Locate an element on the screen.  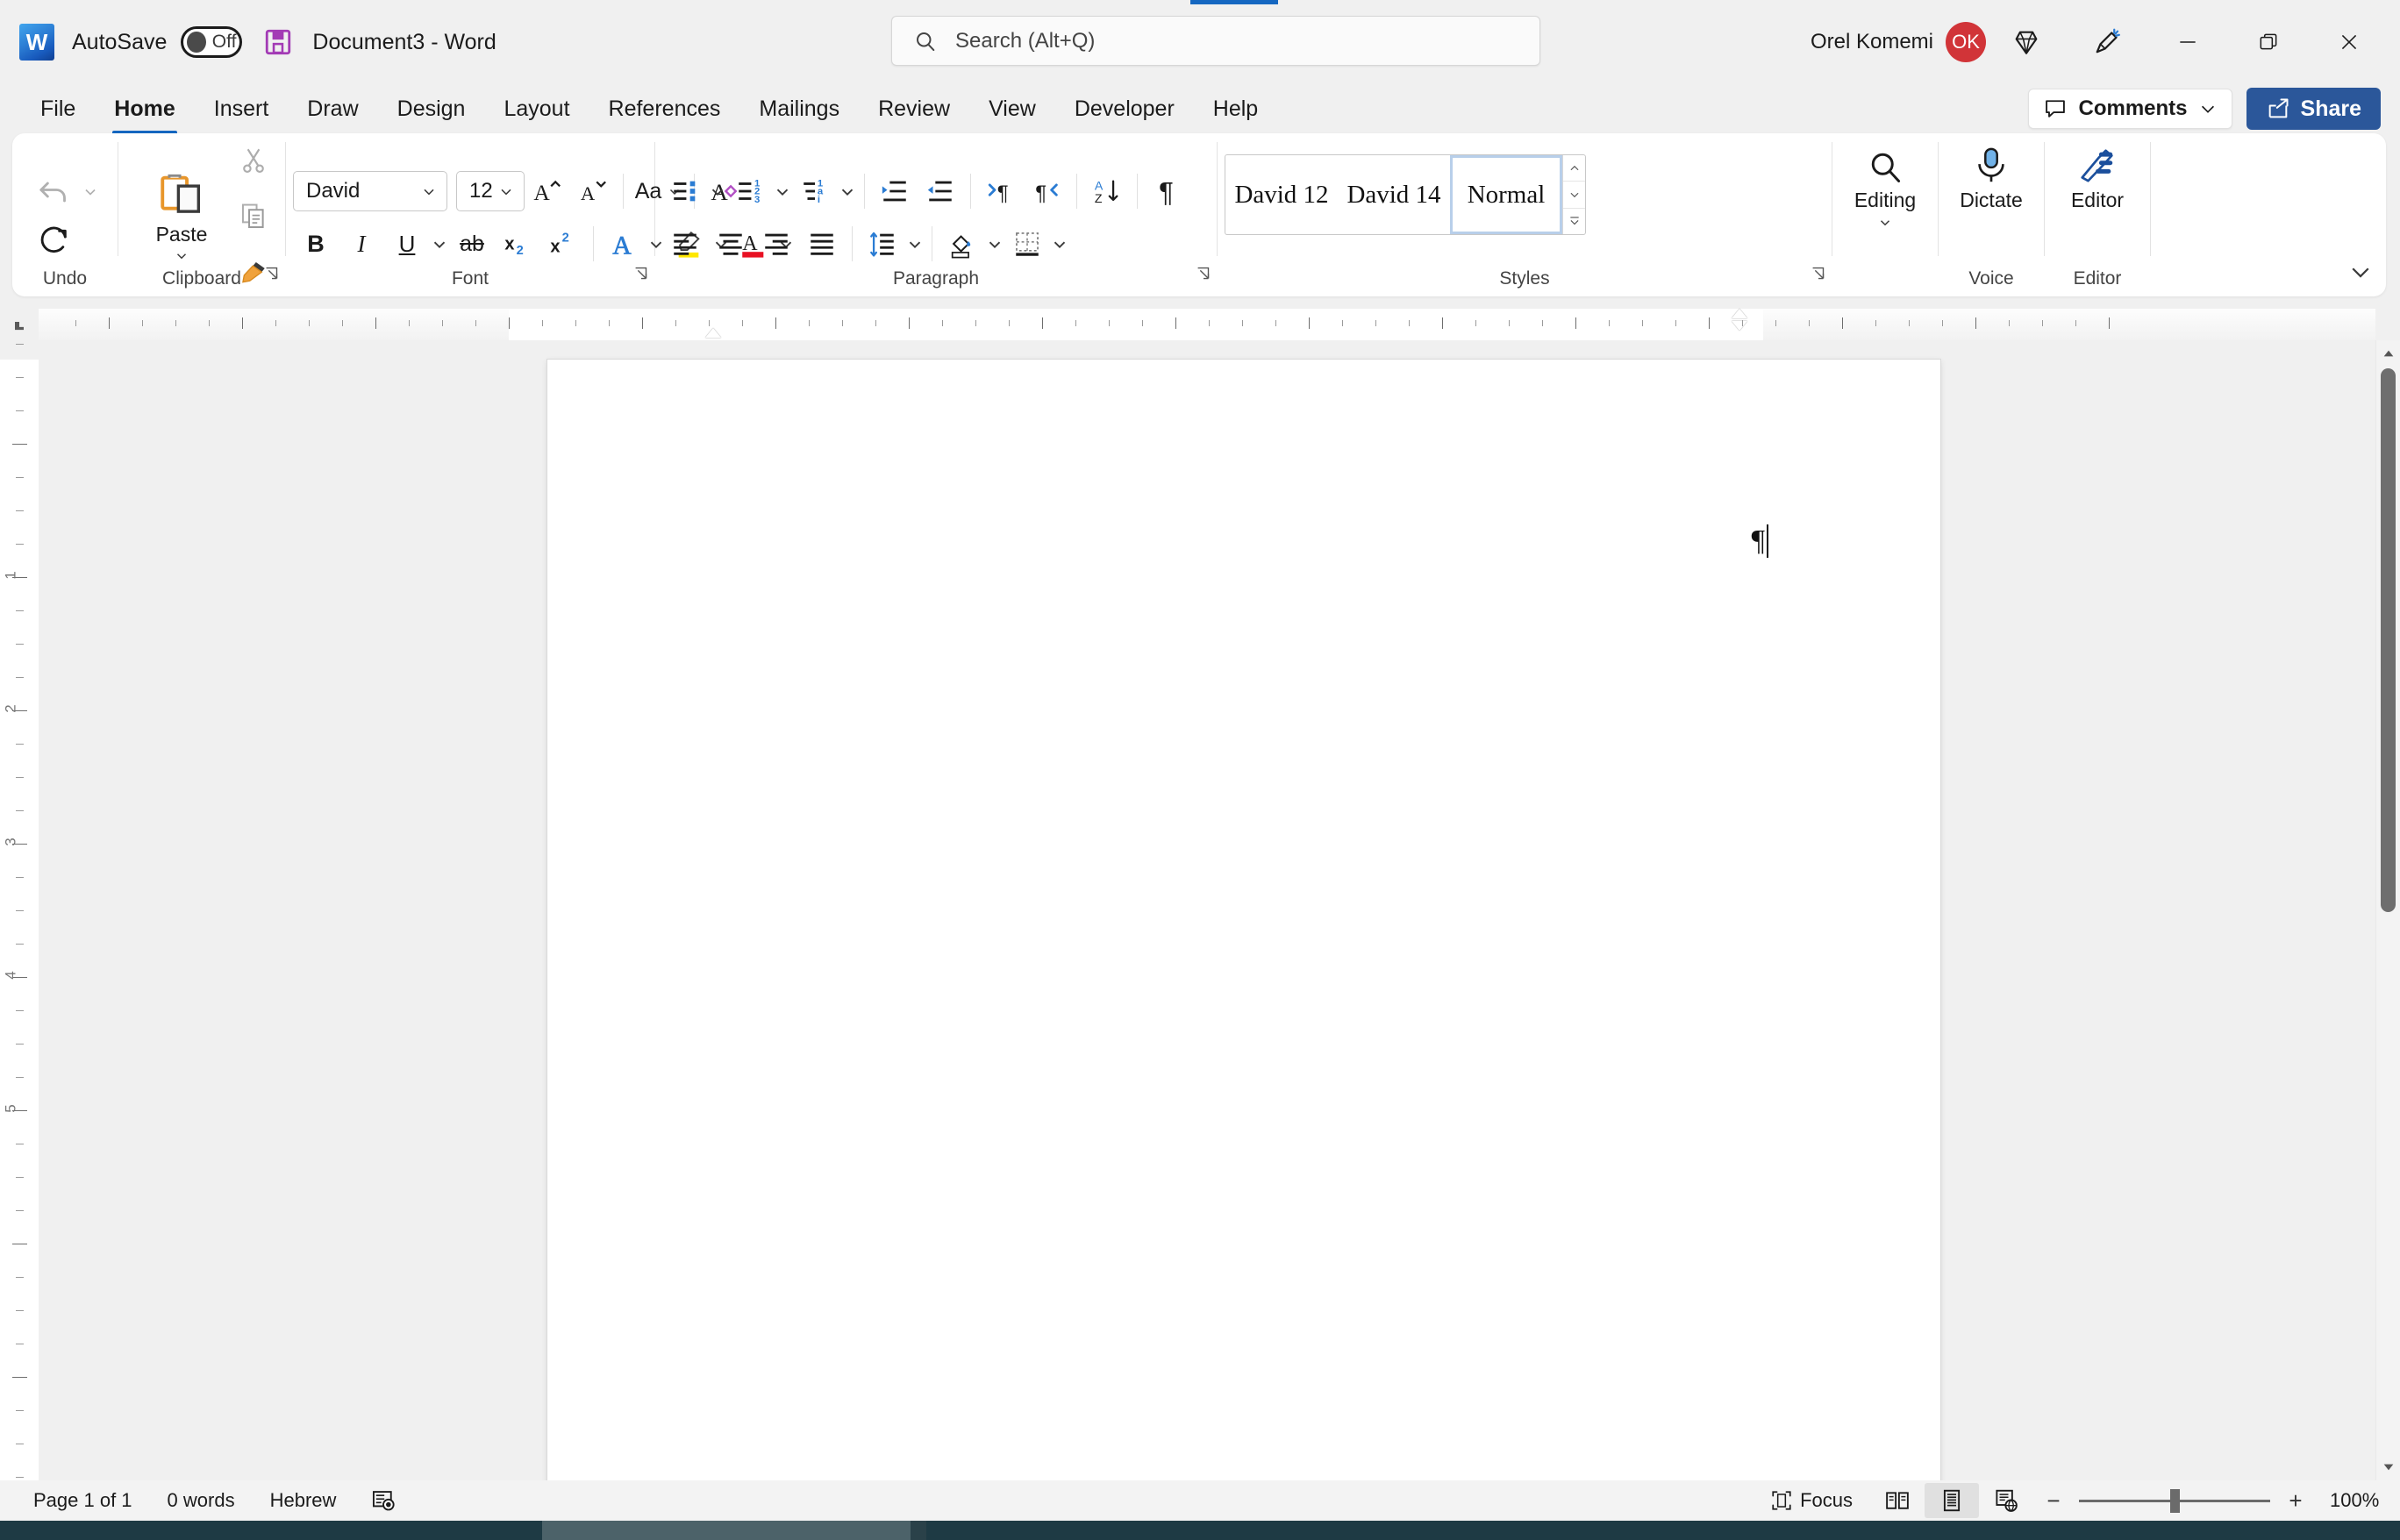
zoom-thumb is located at coordinates (2175, 1500).